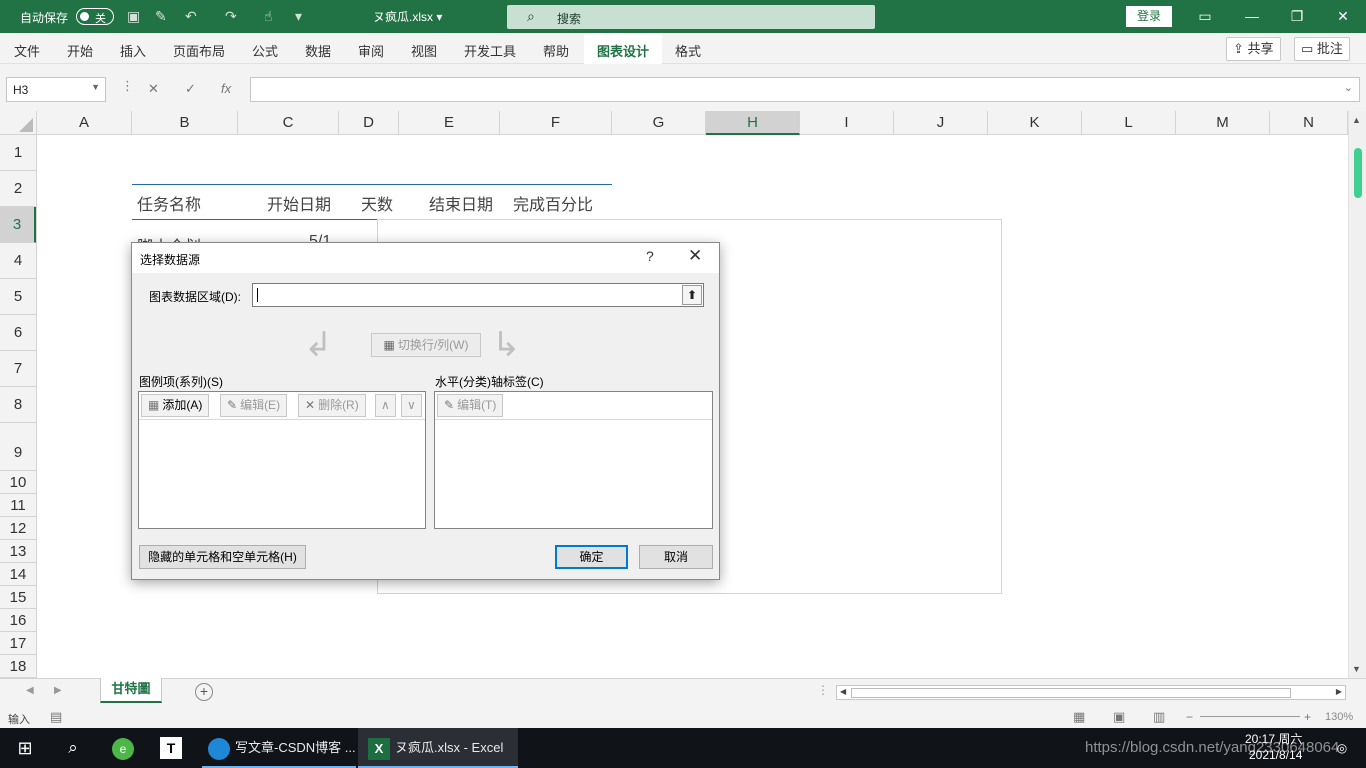  What do you see at coordinates (18, 528) in the screenshot?
I see `row-header-12: 12` at bounding box center [18, 528].